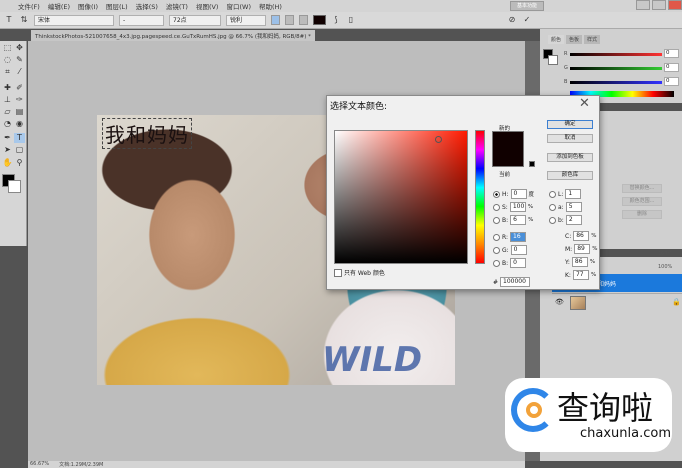  I want to click on hue-slider, so click(480, 197).